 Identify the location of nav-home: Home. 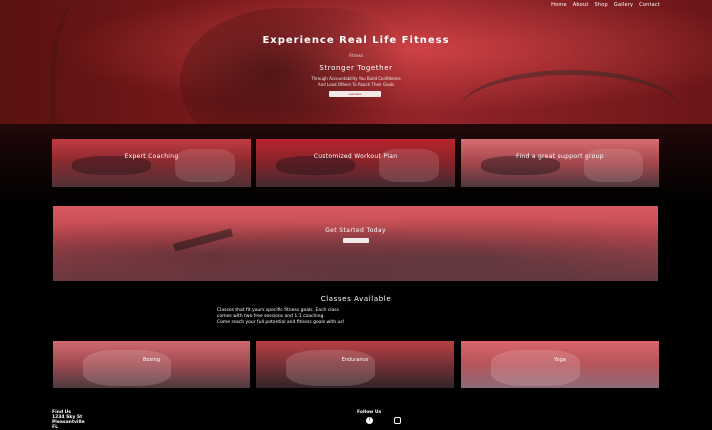
(559, 5).